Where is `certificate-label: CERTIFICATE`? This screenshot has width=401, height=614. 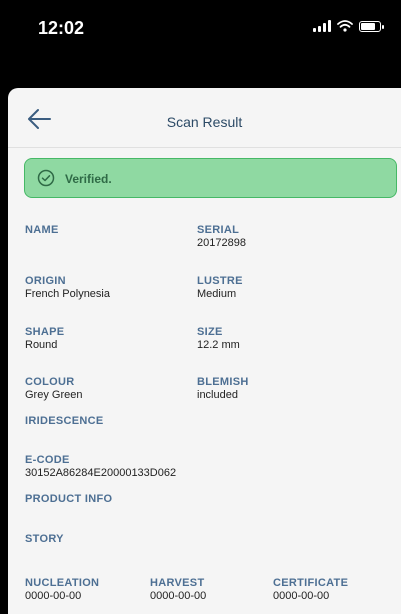 certificate-label: CERTIFICATE is located at coordinates (311, 583).